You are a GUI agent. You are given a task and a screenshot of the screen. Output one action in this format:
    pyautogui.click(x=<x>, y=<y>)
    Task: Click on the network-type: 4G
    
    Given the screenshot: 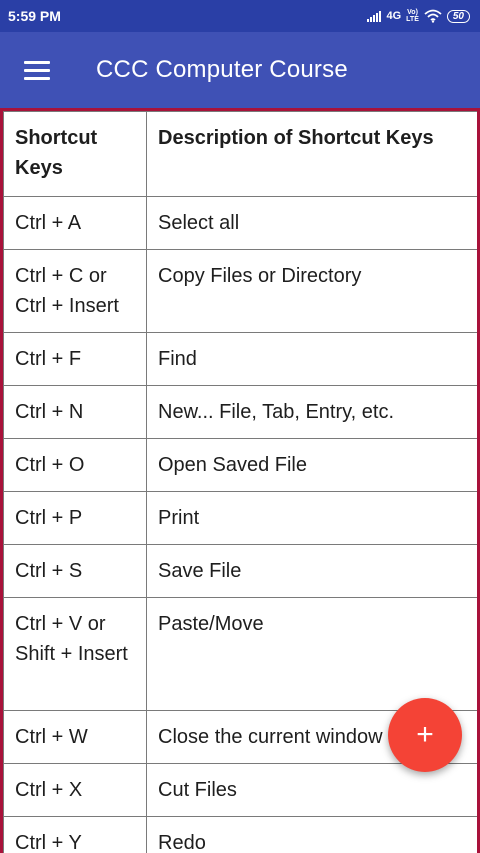 What is the action you would take?
    pyautogui.click(x=394, y=16)
    